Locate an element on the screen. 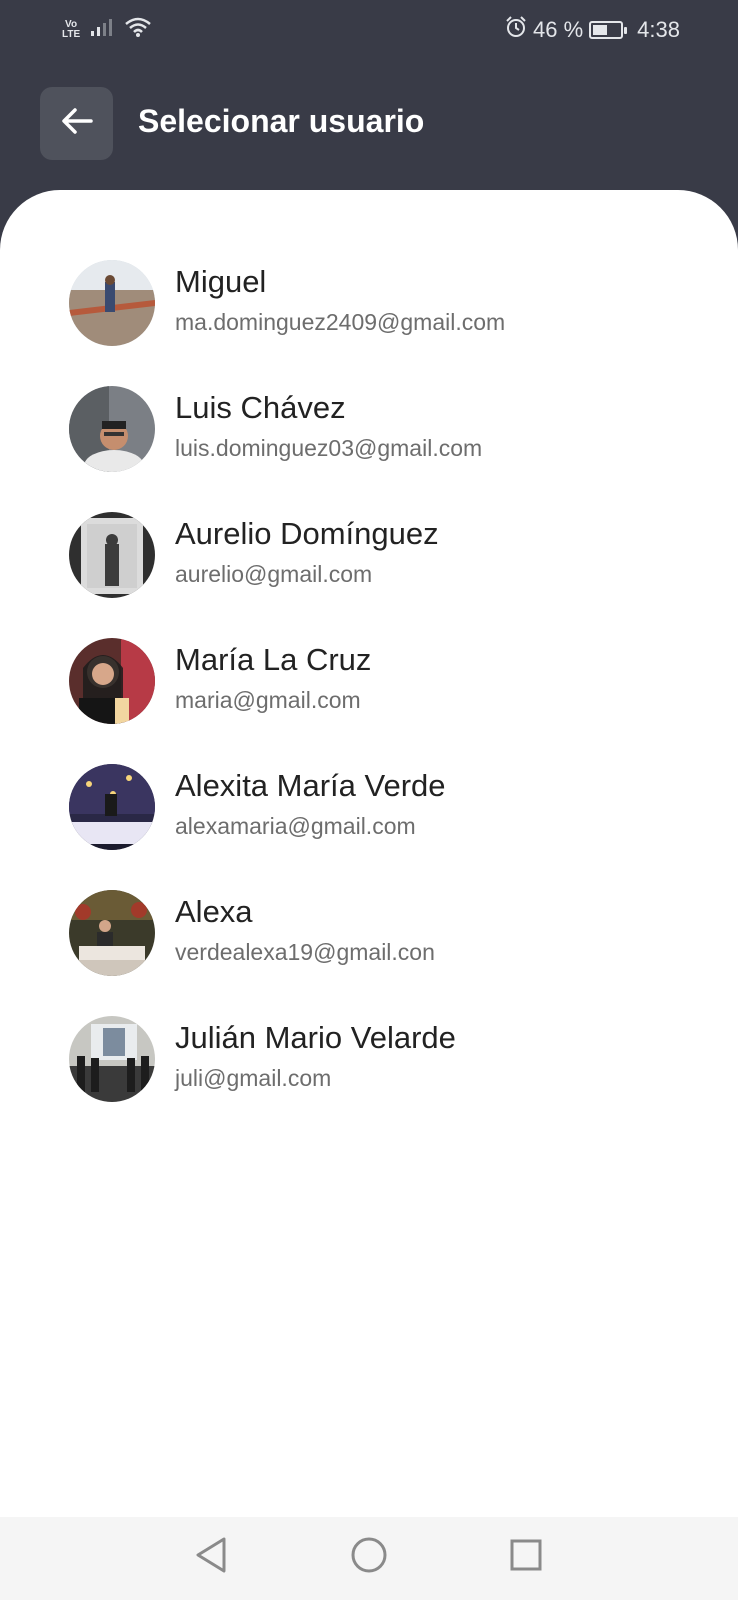 Image resolution: width=738 pixels, height=1600 pixels. volte-top-label: Vo is located at coordinates (71, 24).